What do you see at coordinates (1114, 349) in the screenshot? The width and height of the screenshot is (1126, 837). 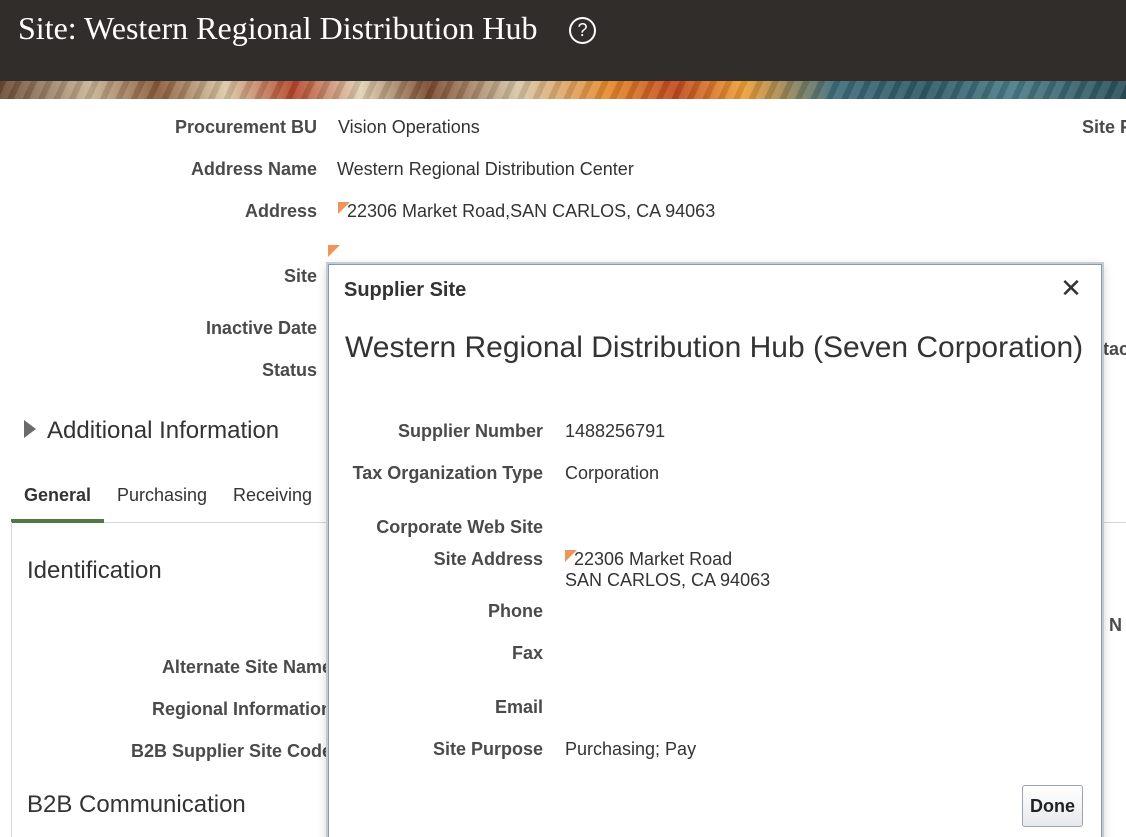 I see `contact-label-cut: tac` at bounding box center [1114, 349].